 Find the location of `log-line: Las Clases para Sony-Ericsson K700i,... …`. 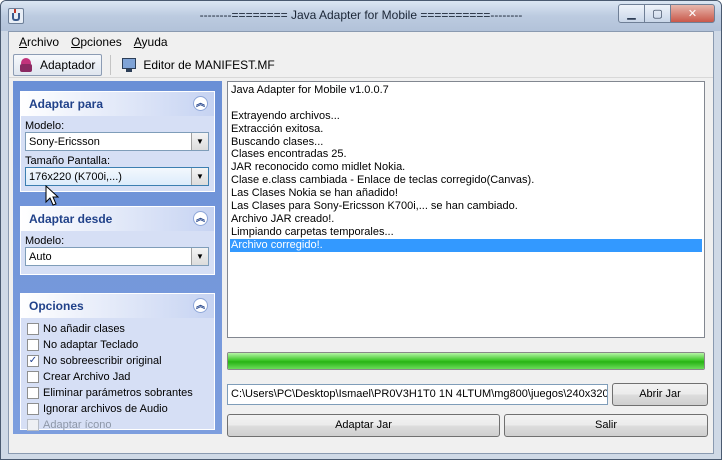

log-line: Las Clases para Sony-Ericsson K700i,... … is located at coordinates (466, 206).